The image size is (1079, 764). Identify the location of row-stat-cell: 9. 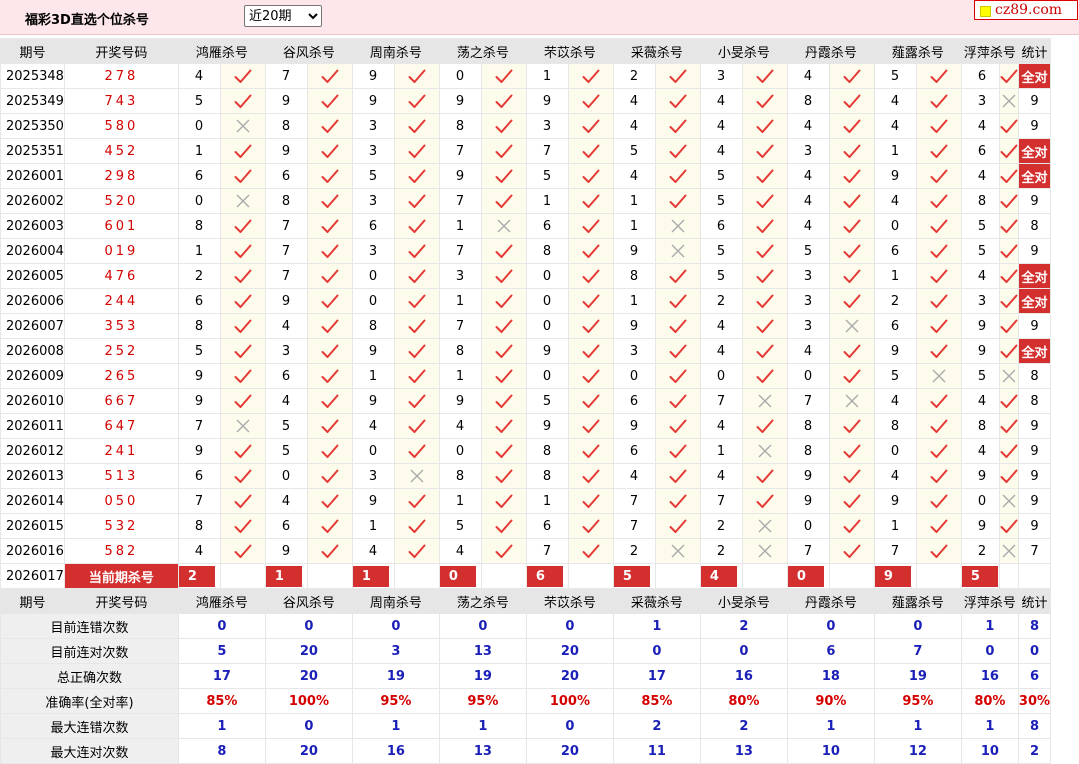
(1034, 426).